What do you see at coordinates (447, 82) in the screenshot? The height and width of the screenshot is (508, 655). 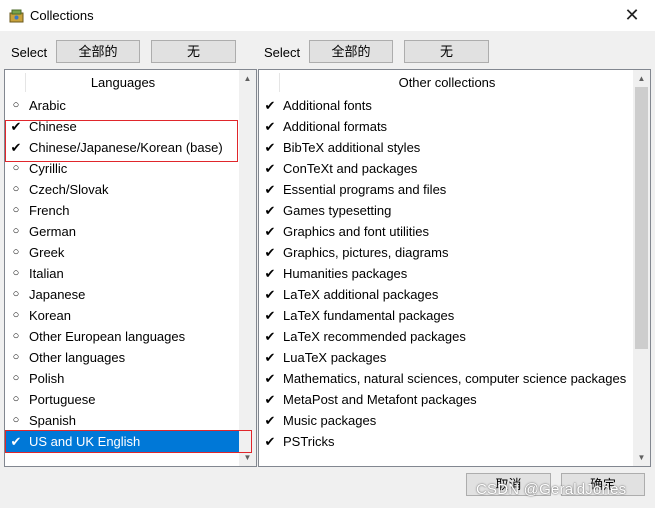 I see `other-collections-header: Other collections` at bounding box center [447, 82].